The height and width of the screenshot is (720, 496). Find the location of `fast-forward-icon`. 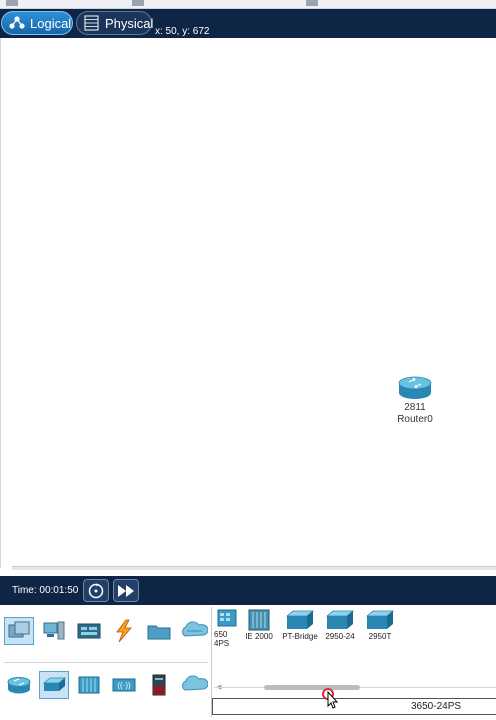

fast-forward-icon is located at coordinates (126, 590).